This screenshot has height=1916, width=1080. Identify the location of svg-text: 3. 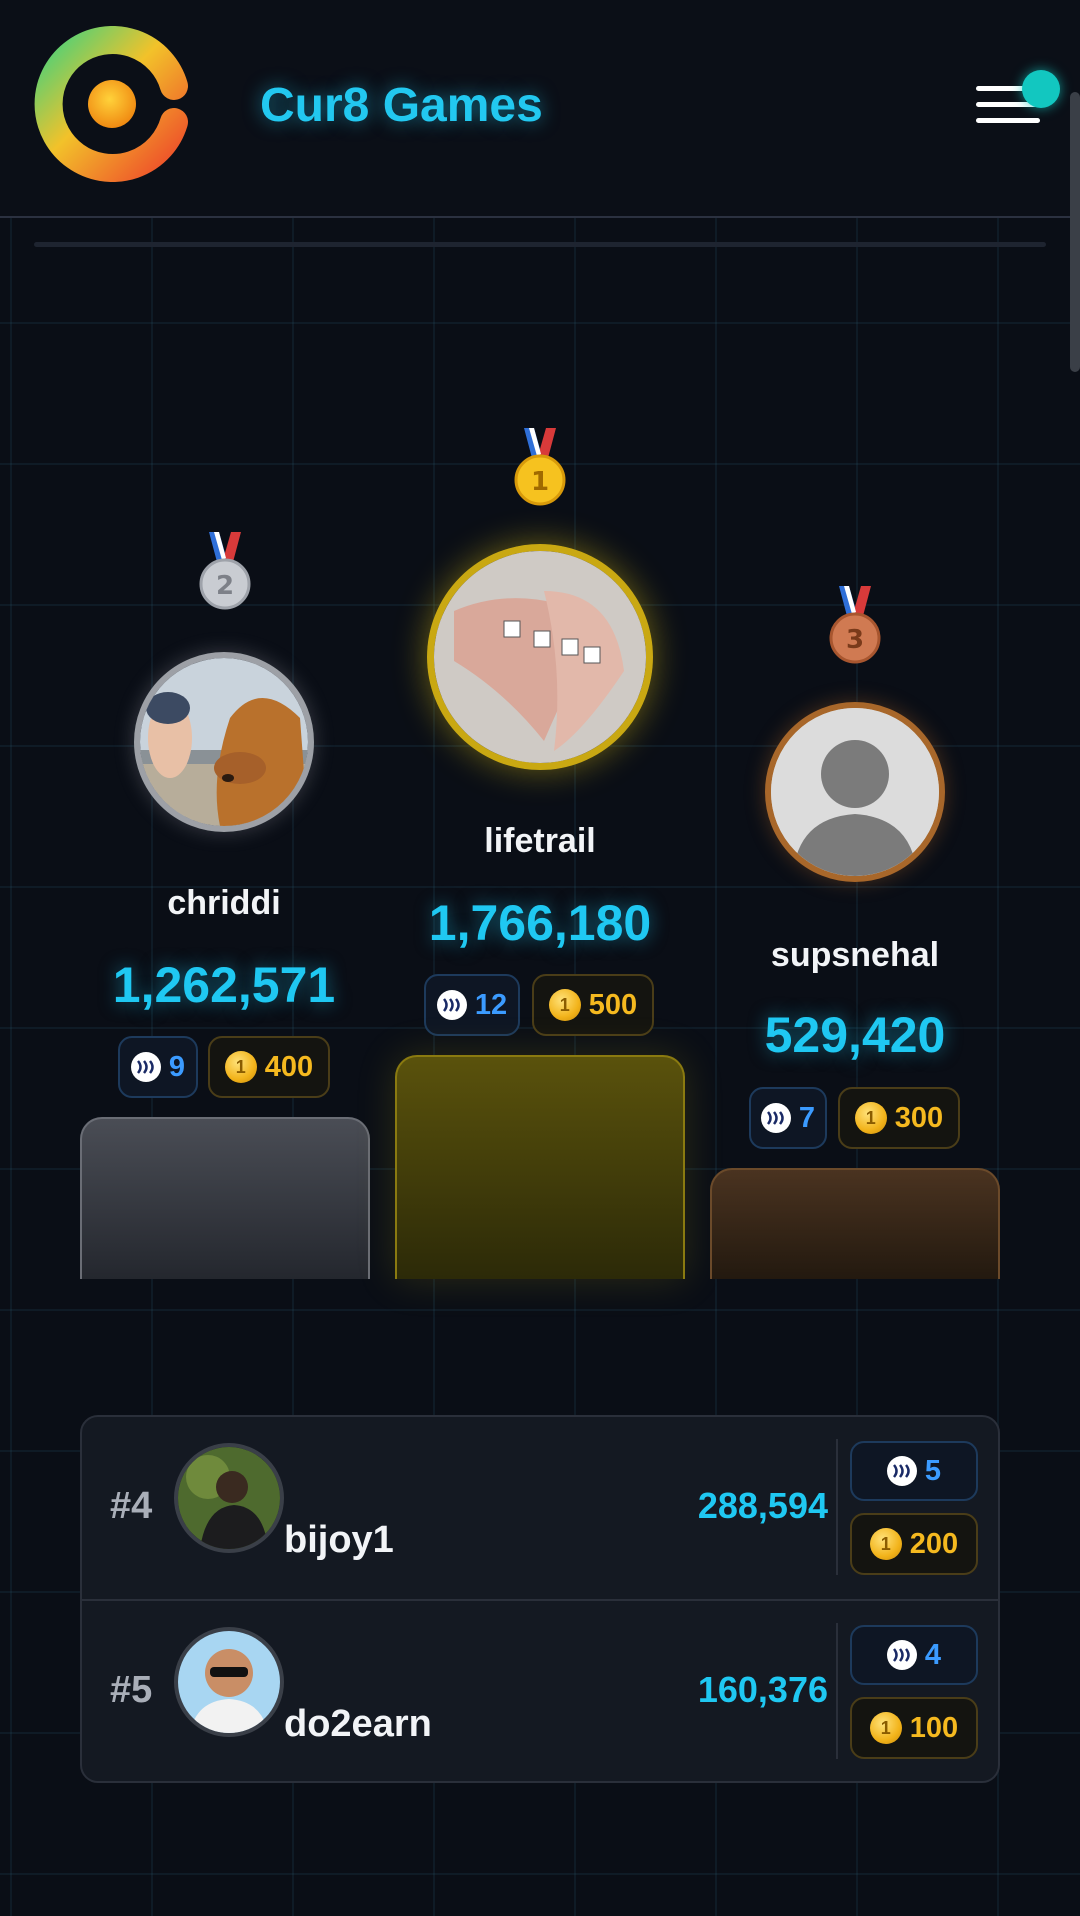
(855, 640).